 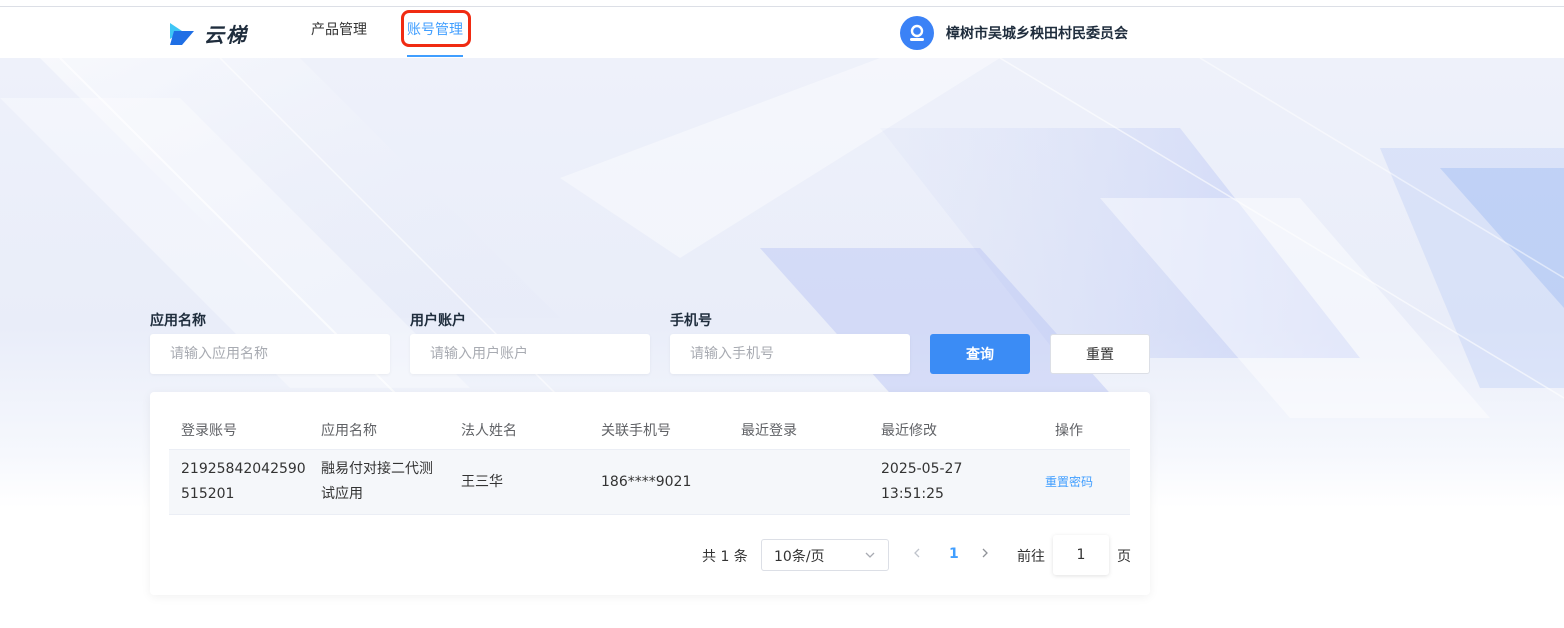 What do you see at coordinates (980, 354) in the screenshot?
I see `query-button: 查询` at bounding box center [980, 354].